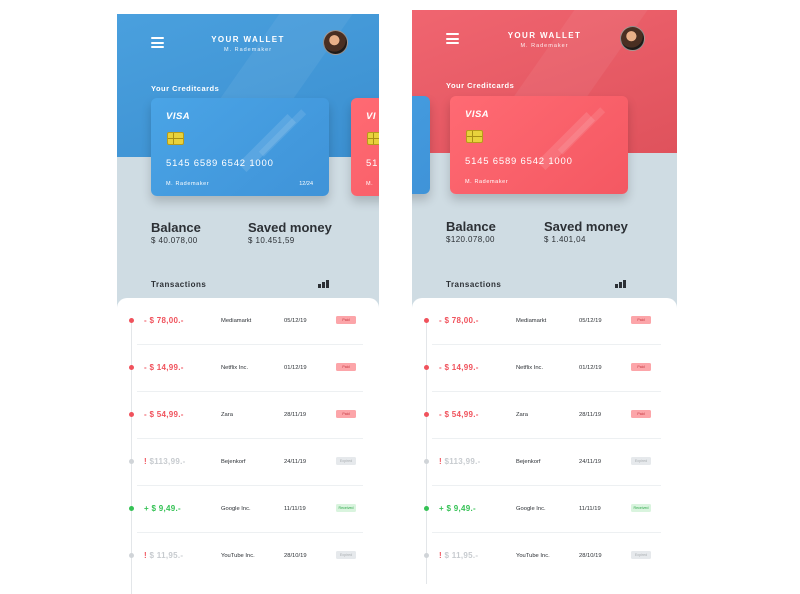 Image resolution: width=800 pixels, height=594 pixels. Describe the element at coordinates (371, 116) in the screenshot. I see `visa-logo: VI` at that location.